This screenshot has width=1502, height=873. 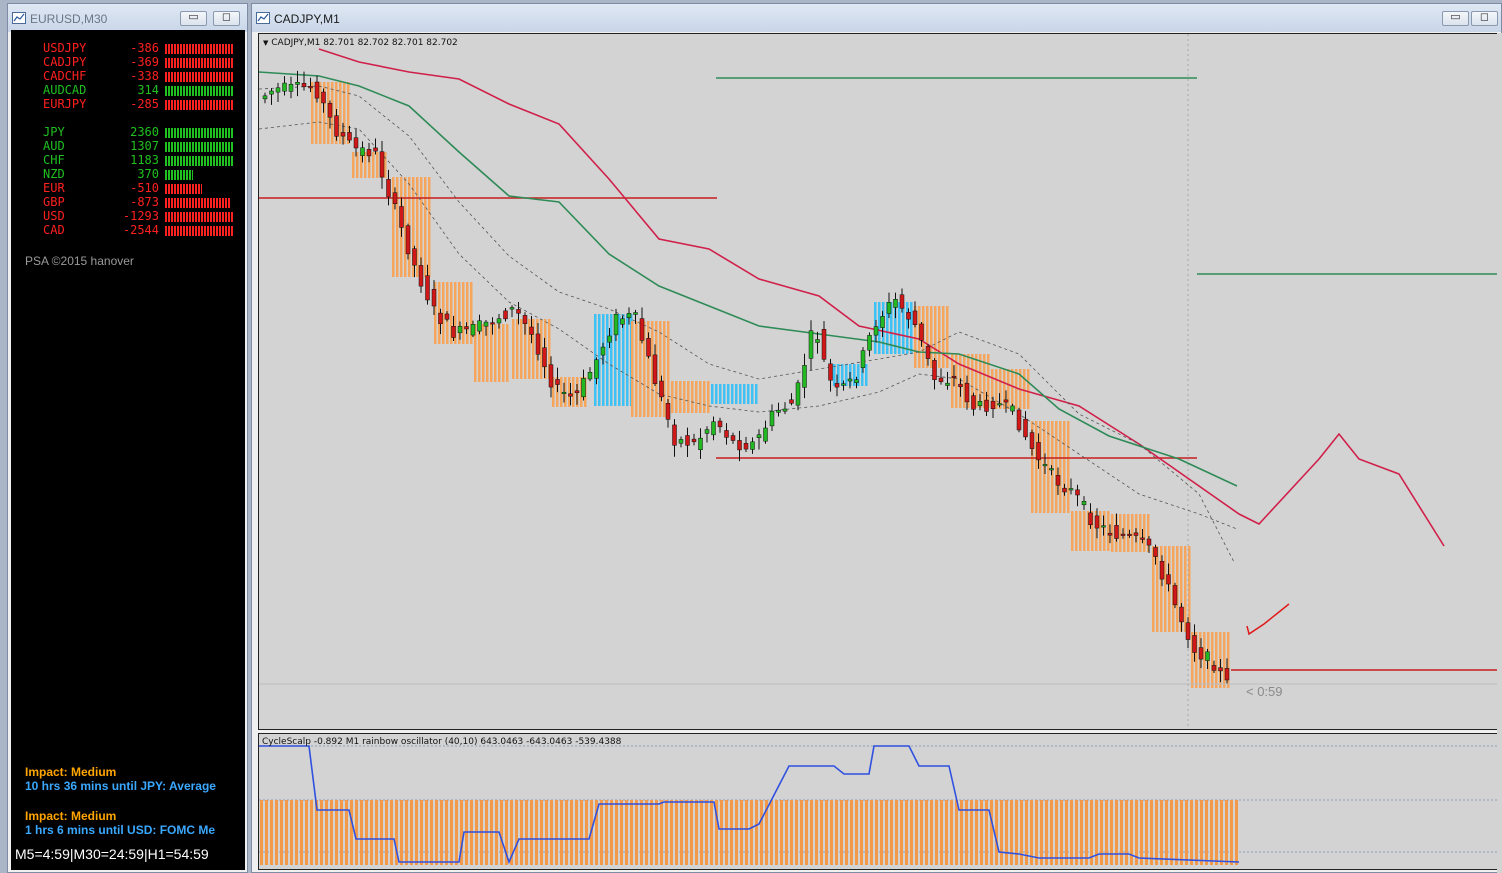 I want to click on strength-name: AUD, so click(x=54, y=146).